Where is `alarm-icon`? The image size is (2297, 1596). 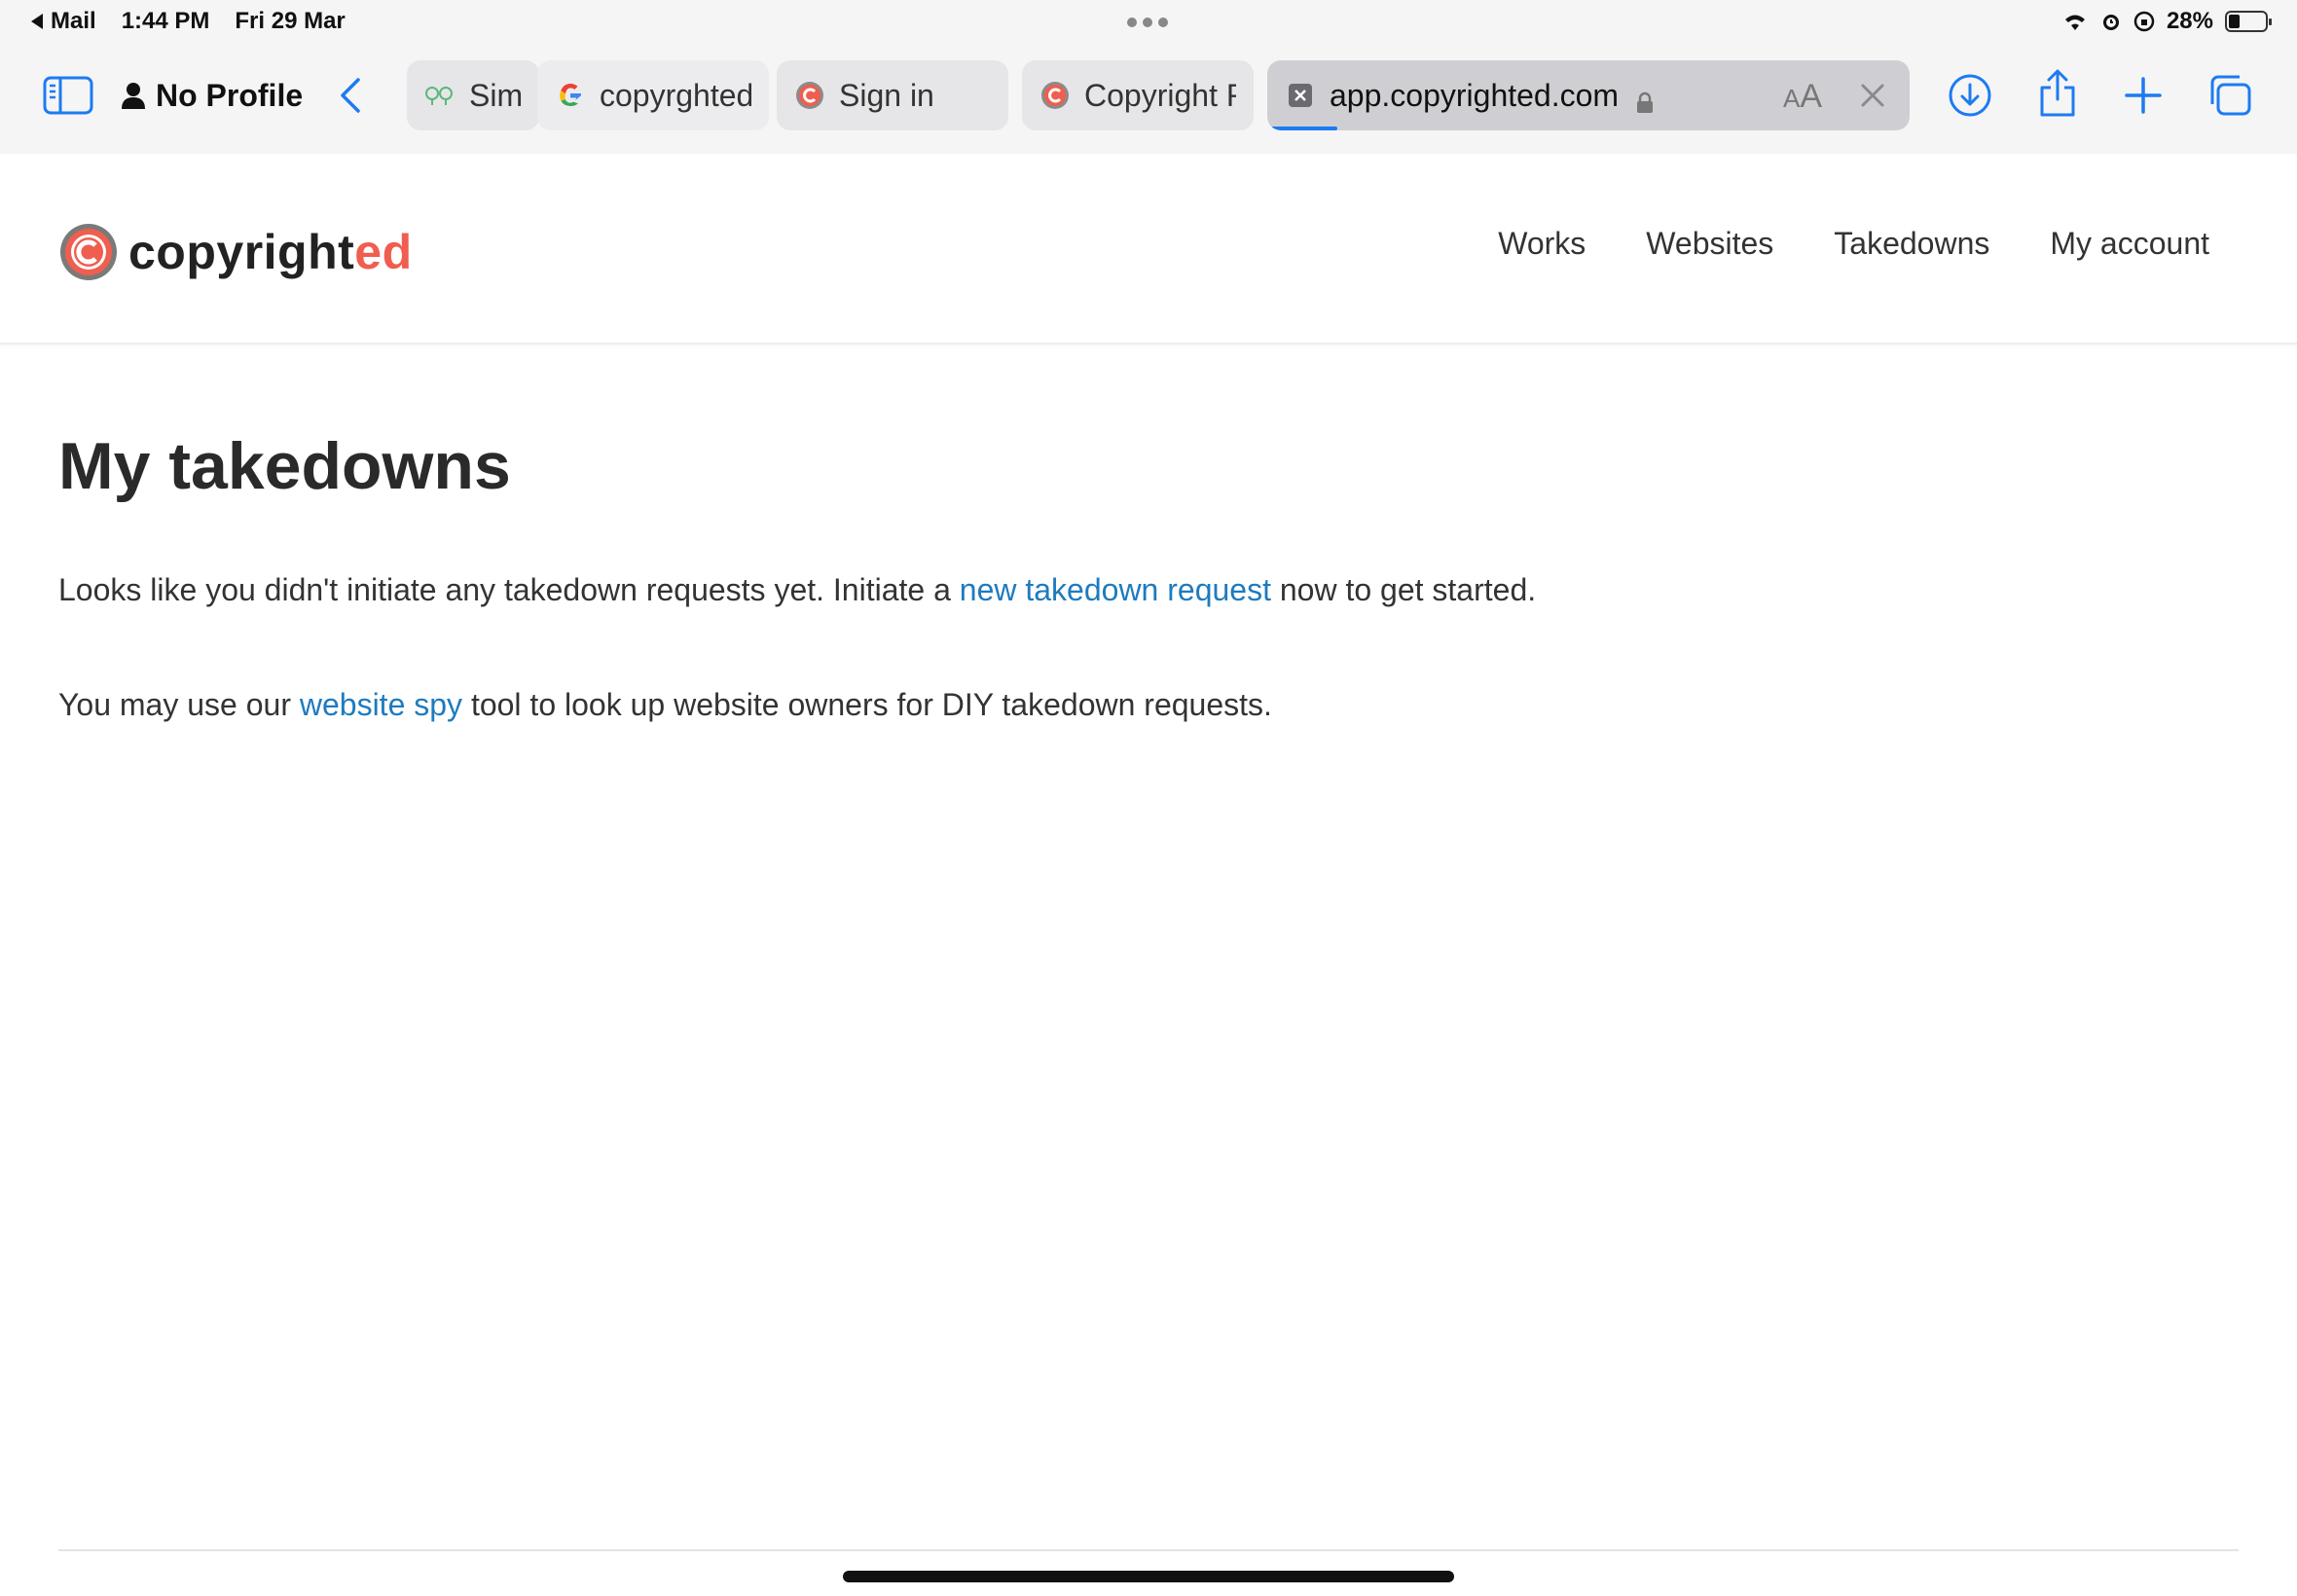
alarm-icon is located at coordinates (2110, 22).